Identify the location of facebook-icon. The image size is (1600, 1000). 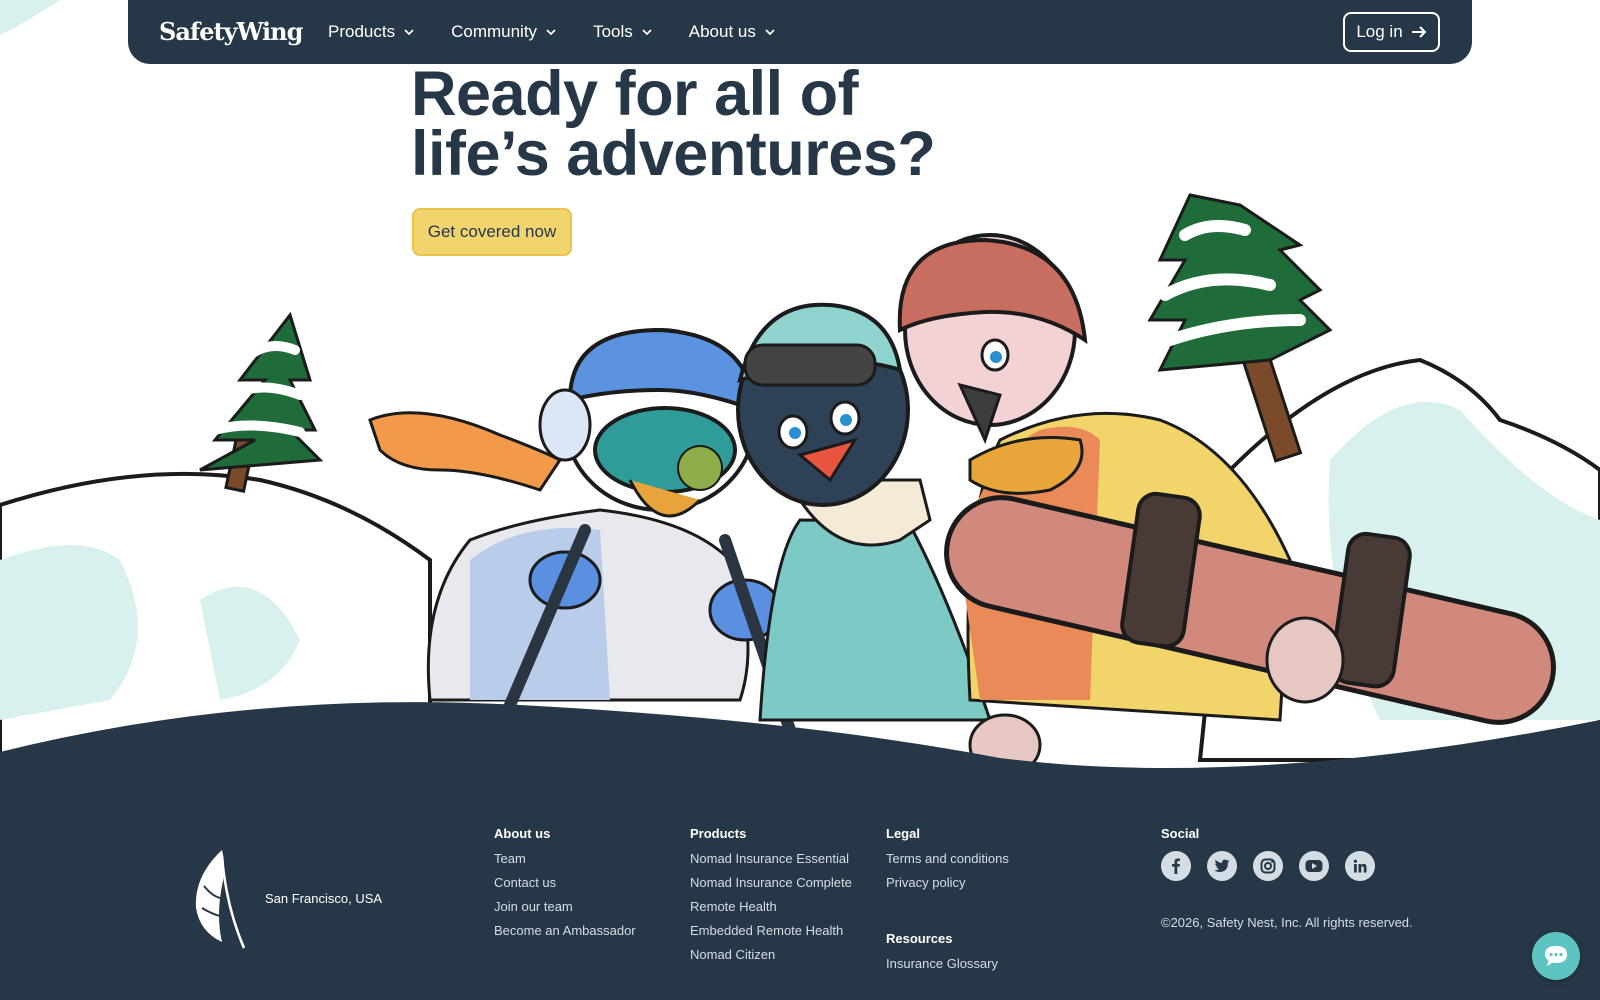
(1176, 866).